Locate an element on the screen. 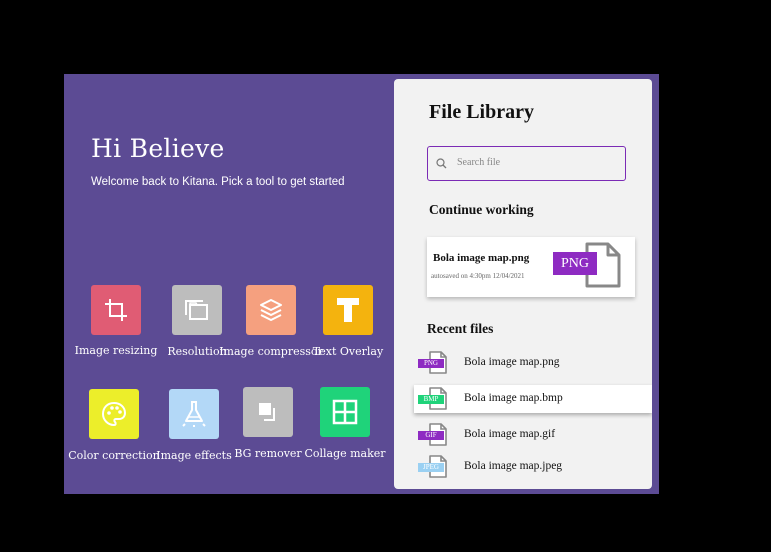 This screenshot has height=552, width=771. layers-stack-icon is located at coordinates (196, 310).